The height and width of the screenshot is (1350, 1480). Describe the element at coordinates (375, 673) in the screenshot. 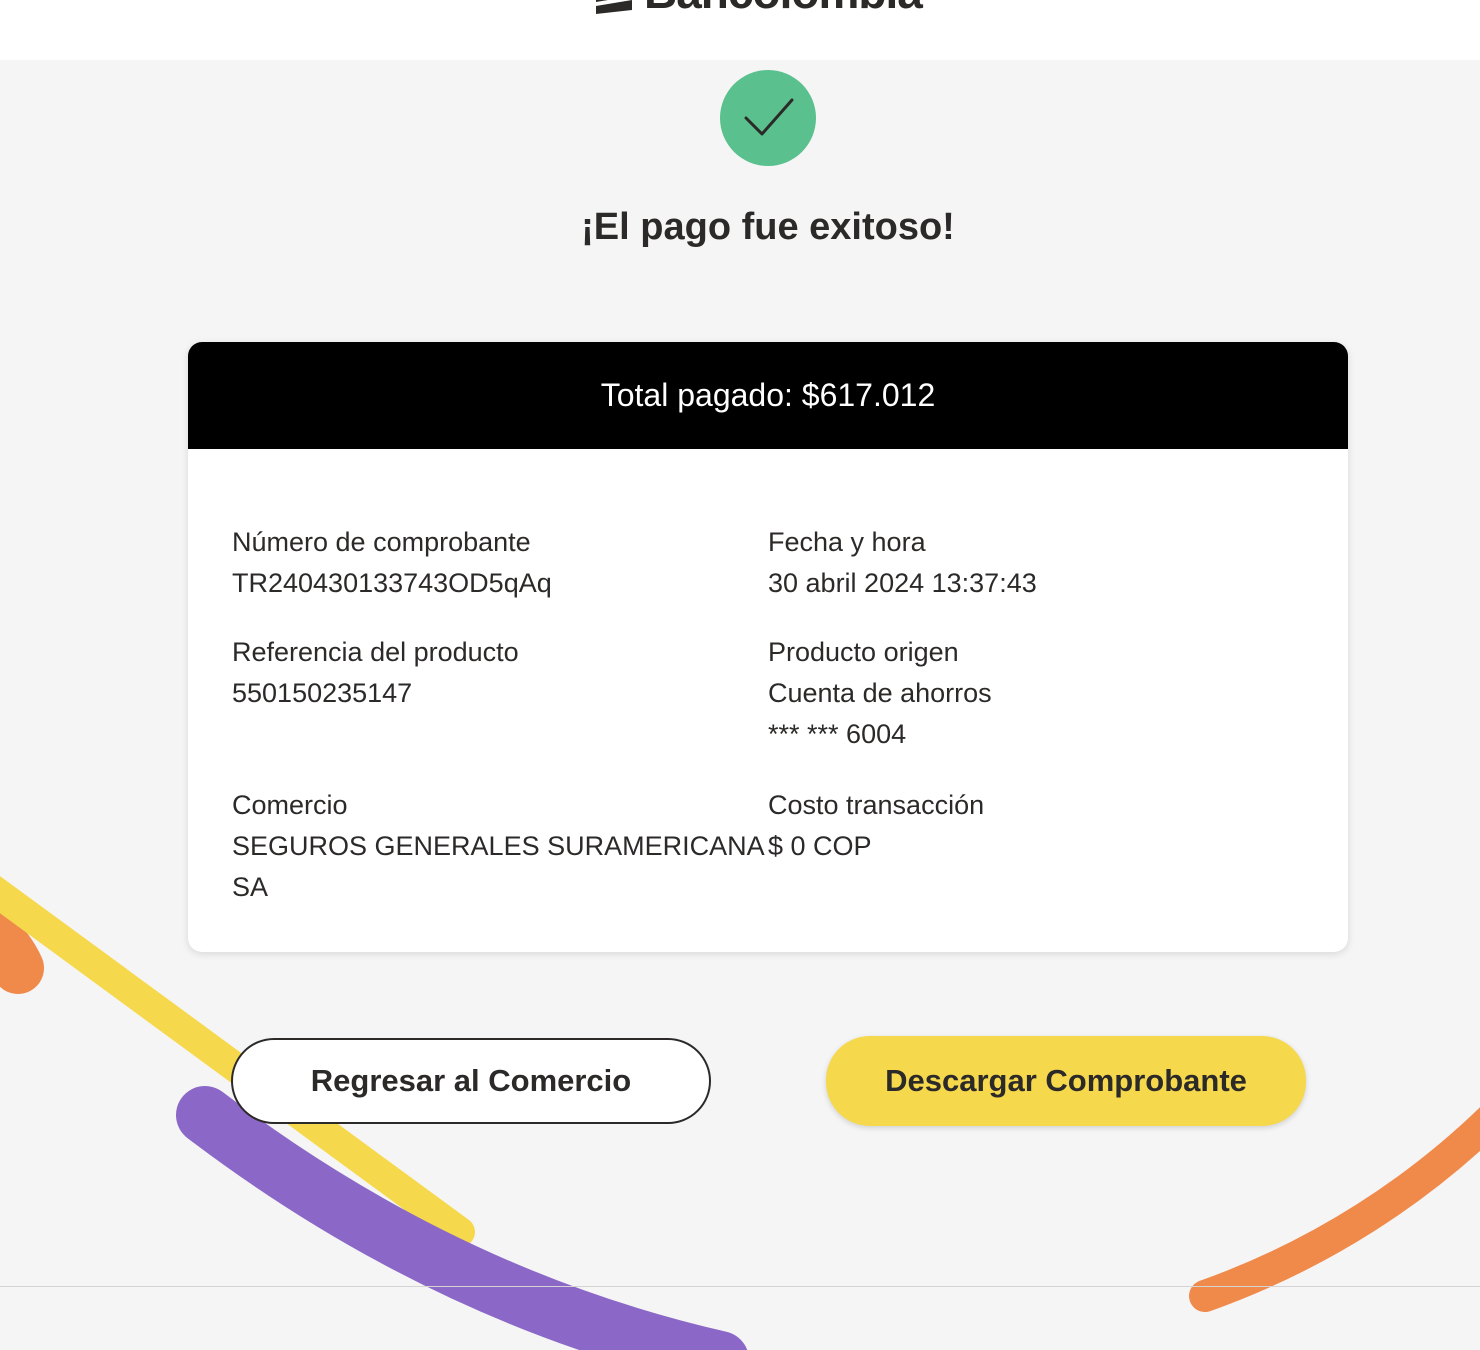

I see `product-reference: Referencia del producto 550150235147` at that location.